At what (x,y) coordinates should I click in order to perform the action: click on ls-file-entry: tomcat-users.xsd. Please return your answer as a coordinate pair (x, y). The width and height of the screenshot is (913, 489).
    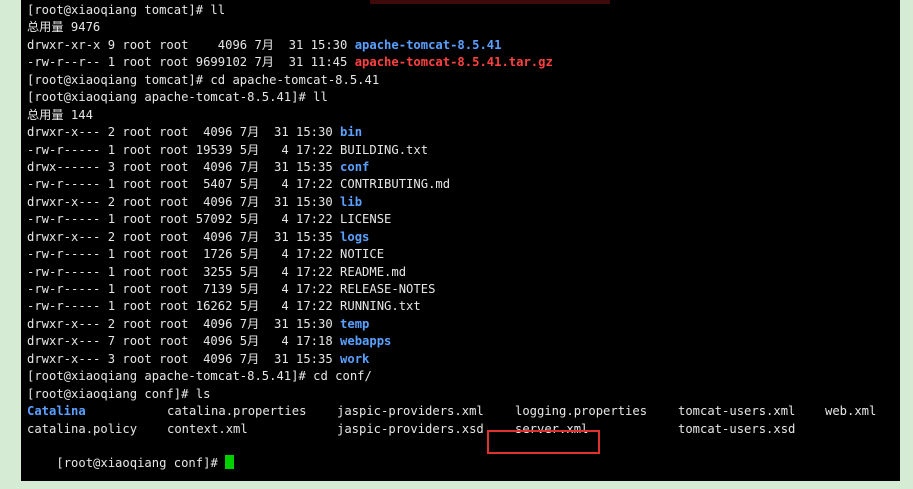
    Looking at the image, I should click on (737, 428).